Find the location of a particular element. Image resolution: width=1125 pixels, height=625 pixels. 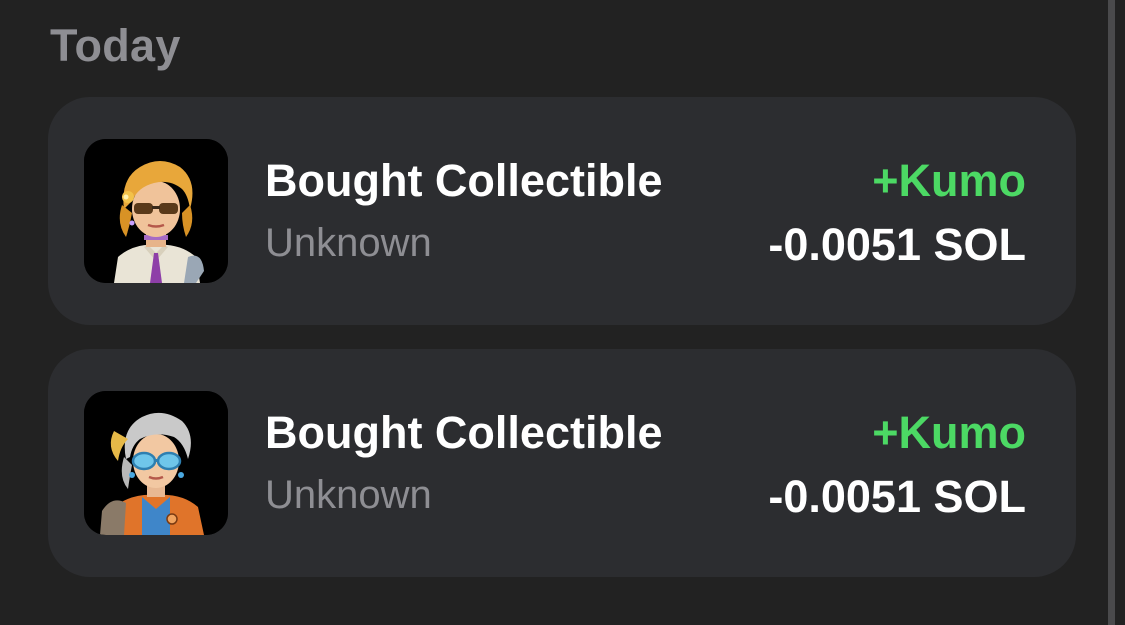

section-title-today: Today is located at coordinates (115, 45).